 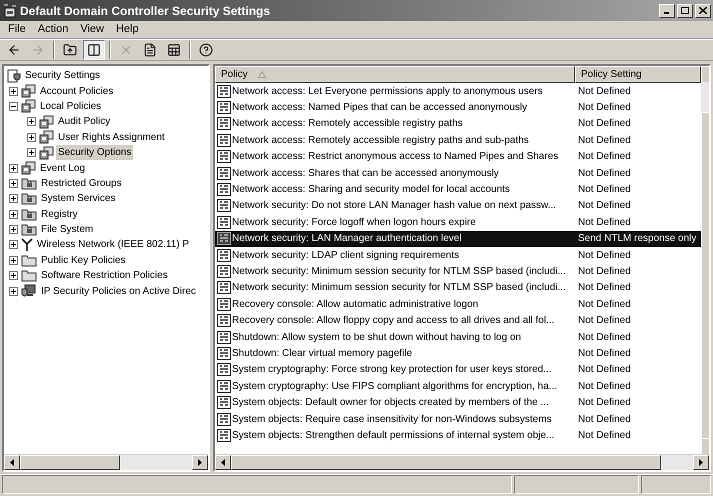 What do you see at coordinates (458, 189) in the screenshot?
I see `table-row: Network access: Sharing and security model for local accounts Not Defined` at bounding box center [458, 189].